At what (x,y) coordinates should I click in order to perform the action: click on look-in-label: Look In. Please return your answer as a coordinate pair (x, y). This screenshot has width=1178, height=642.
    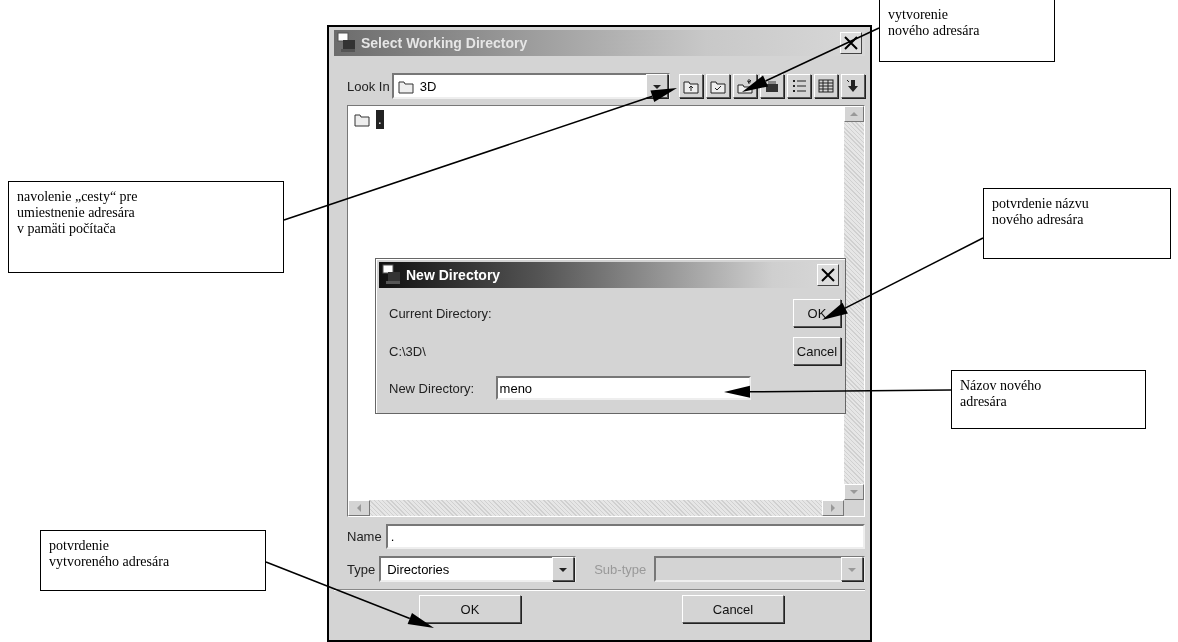
    Looking at the image, I should click on (368, 86).